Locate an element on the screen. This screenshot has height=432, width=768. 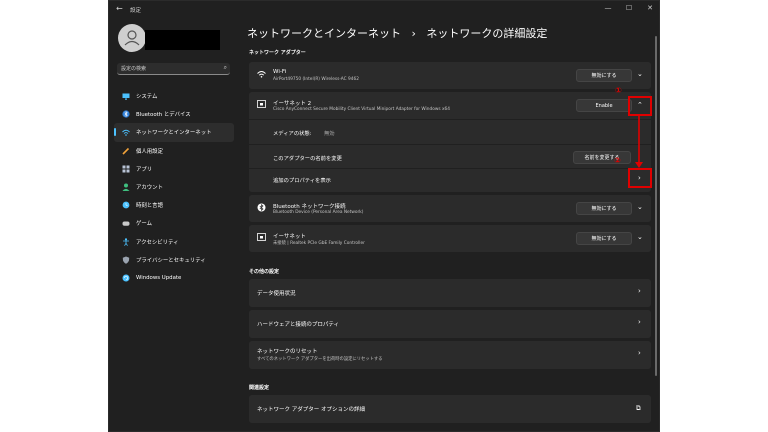
sidebar-item-label: アカウント is located at coordinates (149, 188).